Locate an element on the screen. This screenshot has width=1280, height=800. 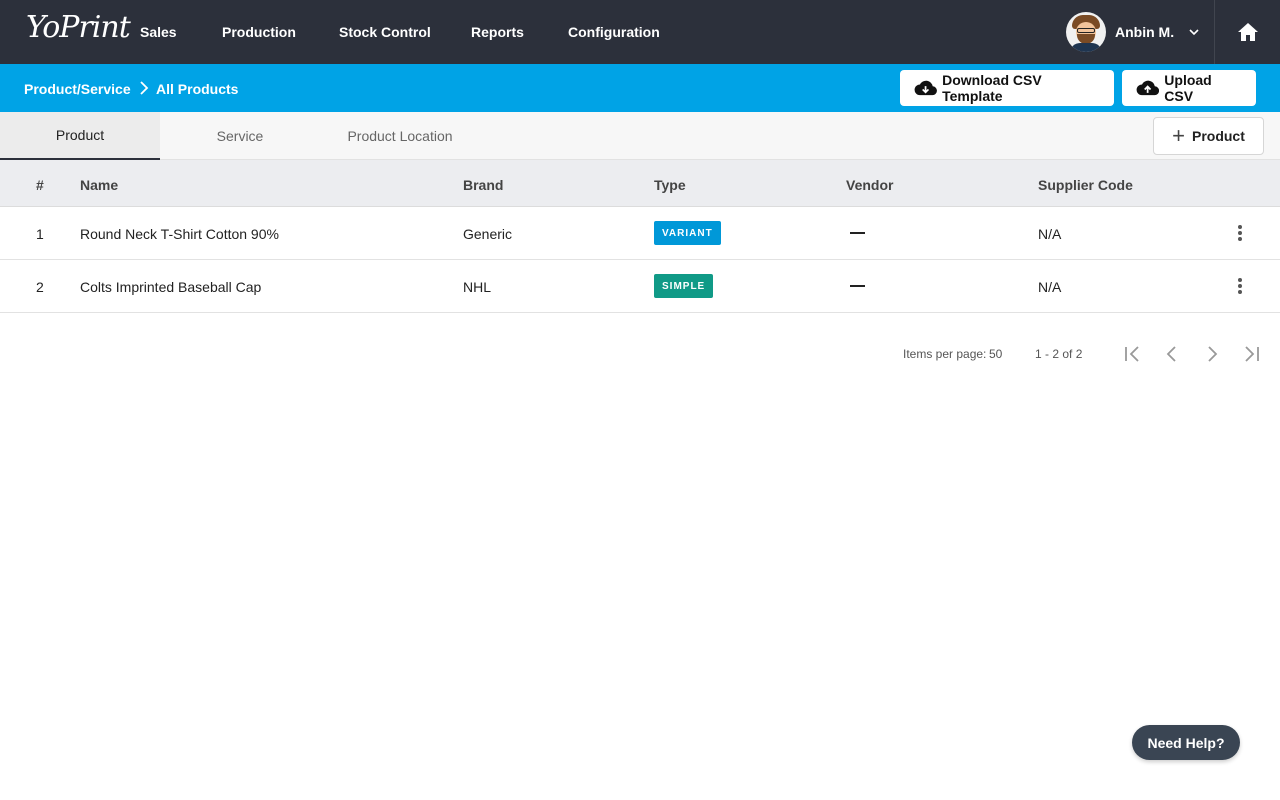
column-header-type: Type is located at coordinates (670, 185).